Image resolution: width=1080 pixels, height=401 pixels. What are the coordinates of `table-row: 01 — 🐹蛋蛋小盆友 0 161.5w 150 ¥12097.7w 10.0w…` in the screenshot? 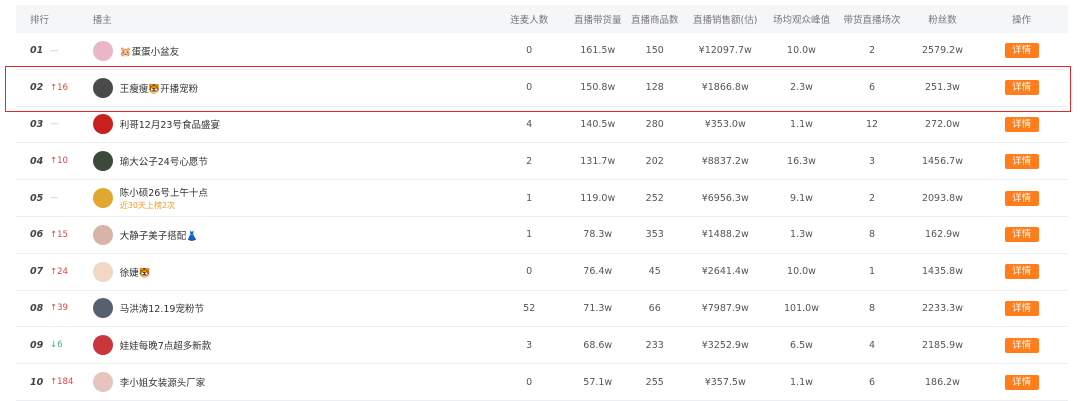 It's located at (542, 51).